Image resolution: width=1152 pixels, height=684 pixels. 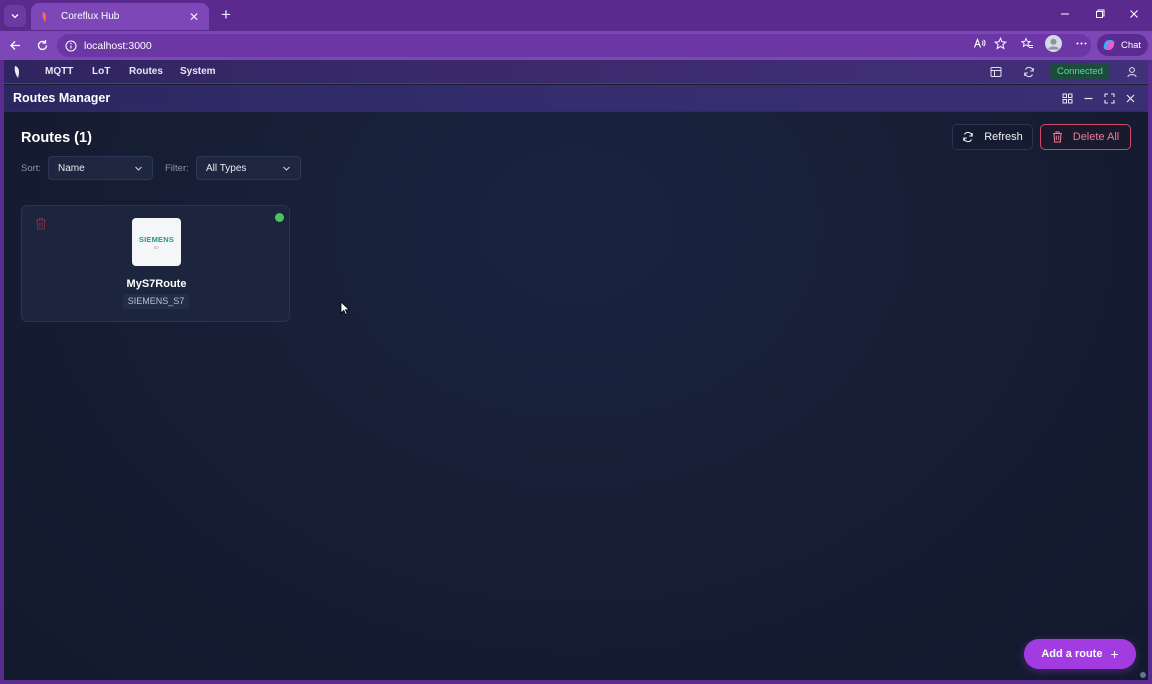 I want to click on layout-icon, so click(x=996, y=72).